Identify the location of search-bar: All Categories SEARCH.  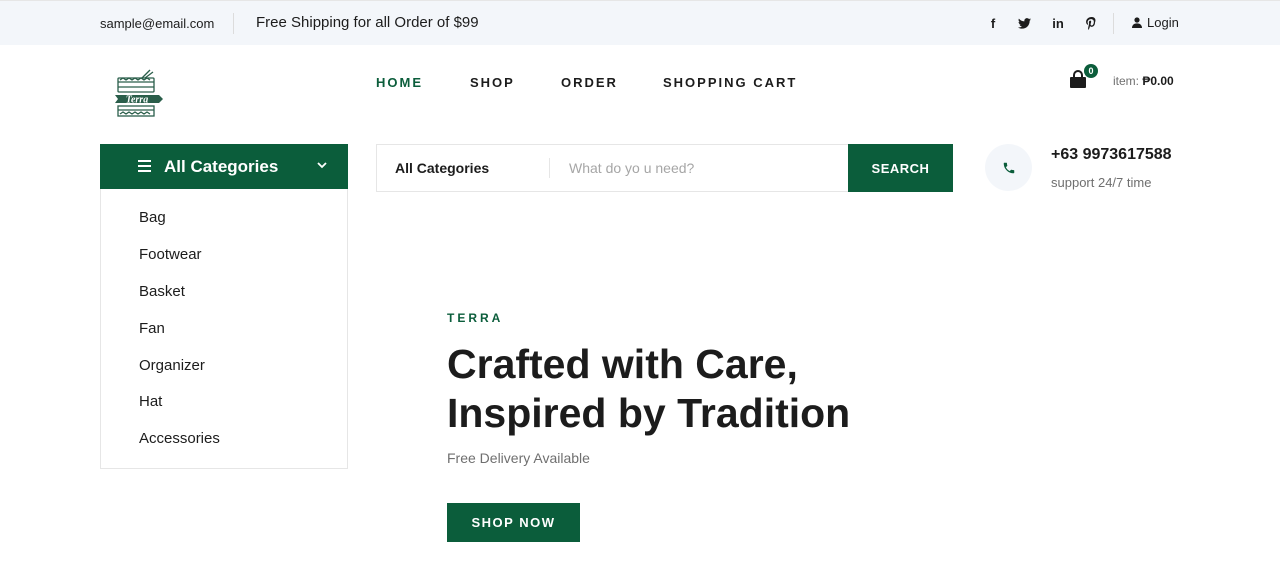
(664, 168).